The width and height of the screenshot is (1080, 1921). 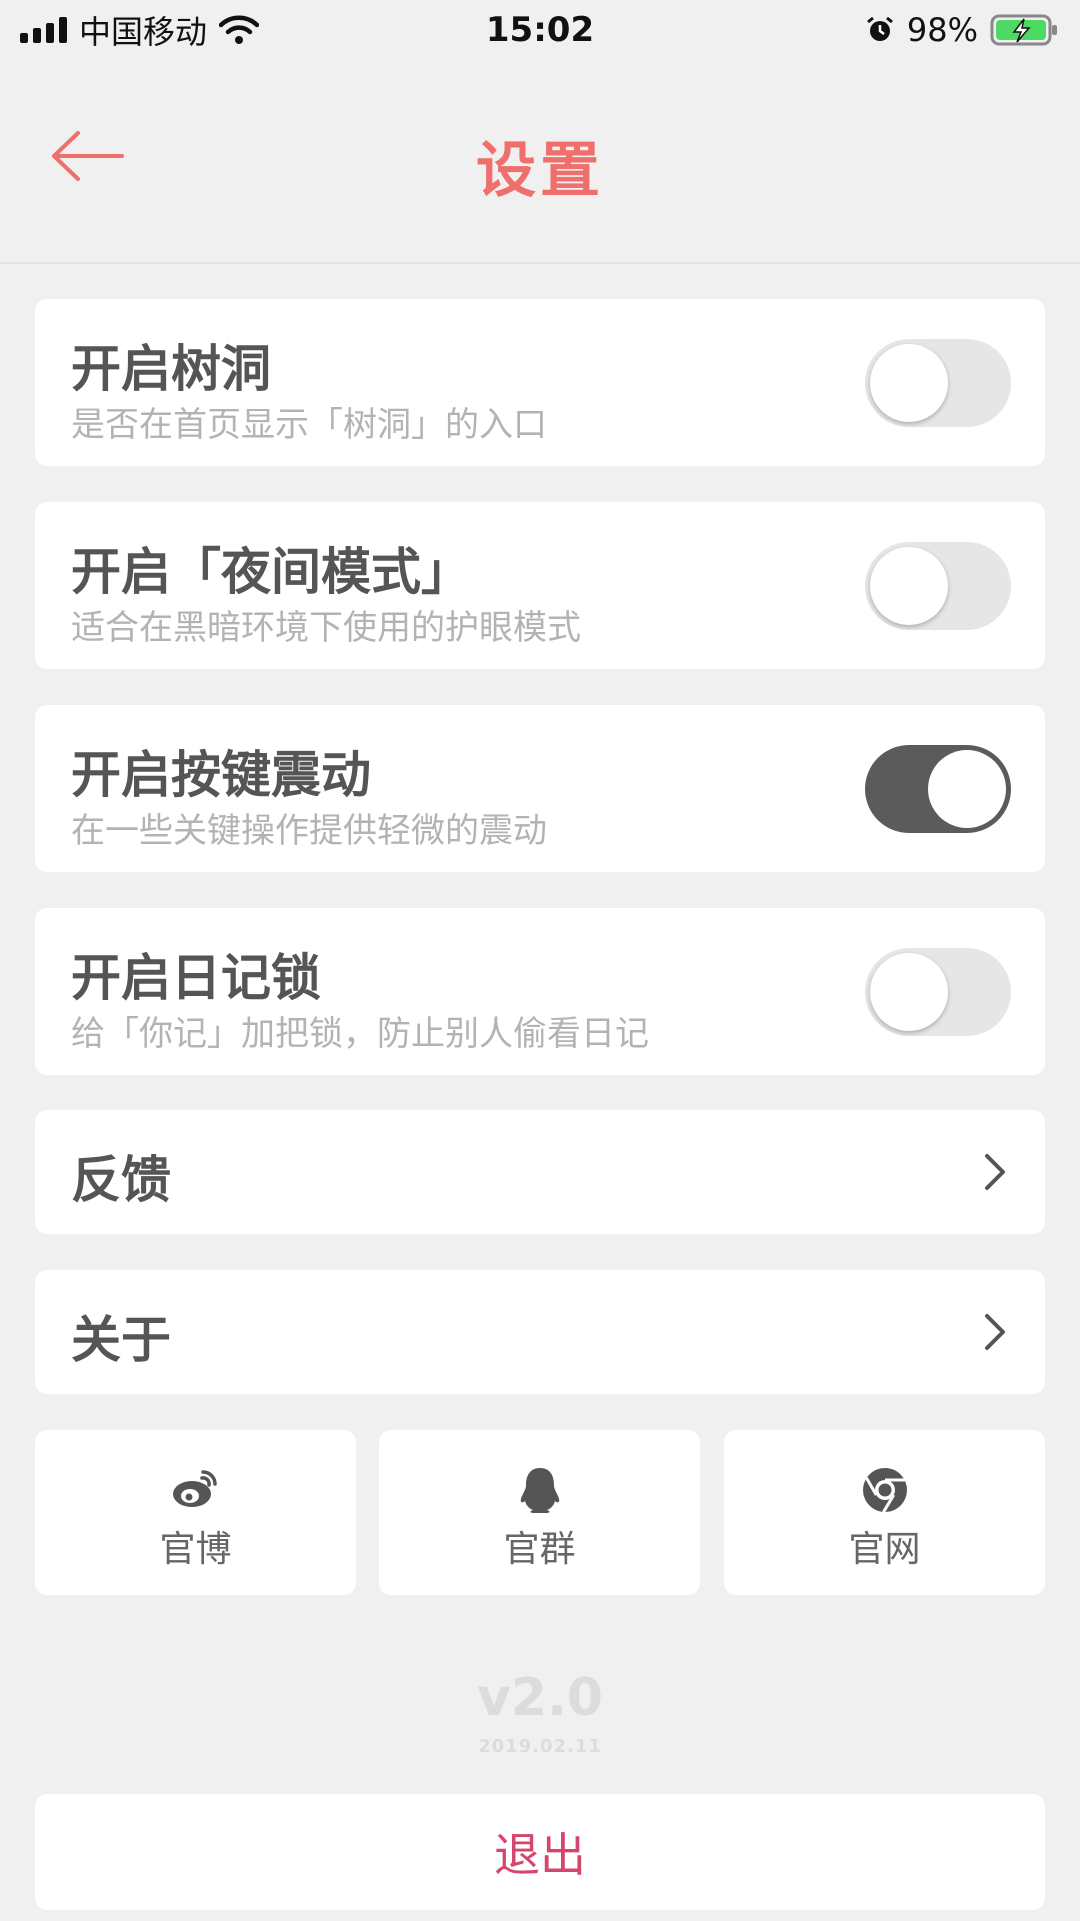 I want to click on setting-subtitle: 是否在首页显示「树洞」的入口, so click(x=309, y=425).